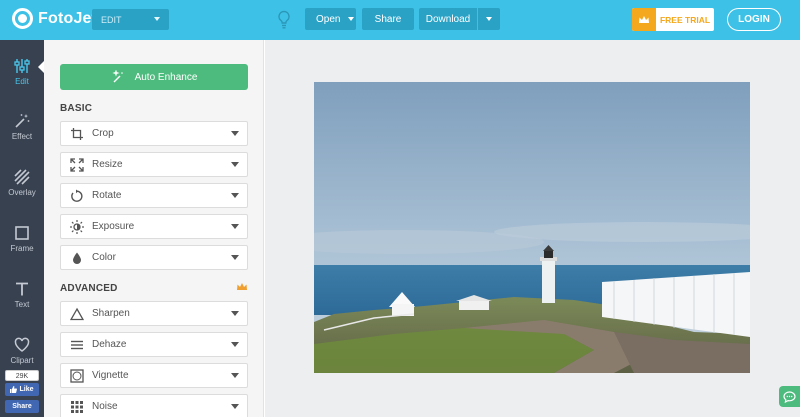  I want to click on noise-grid-icon, so click(77, 406).